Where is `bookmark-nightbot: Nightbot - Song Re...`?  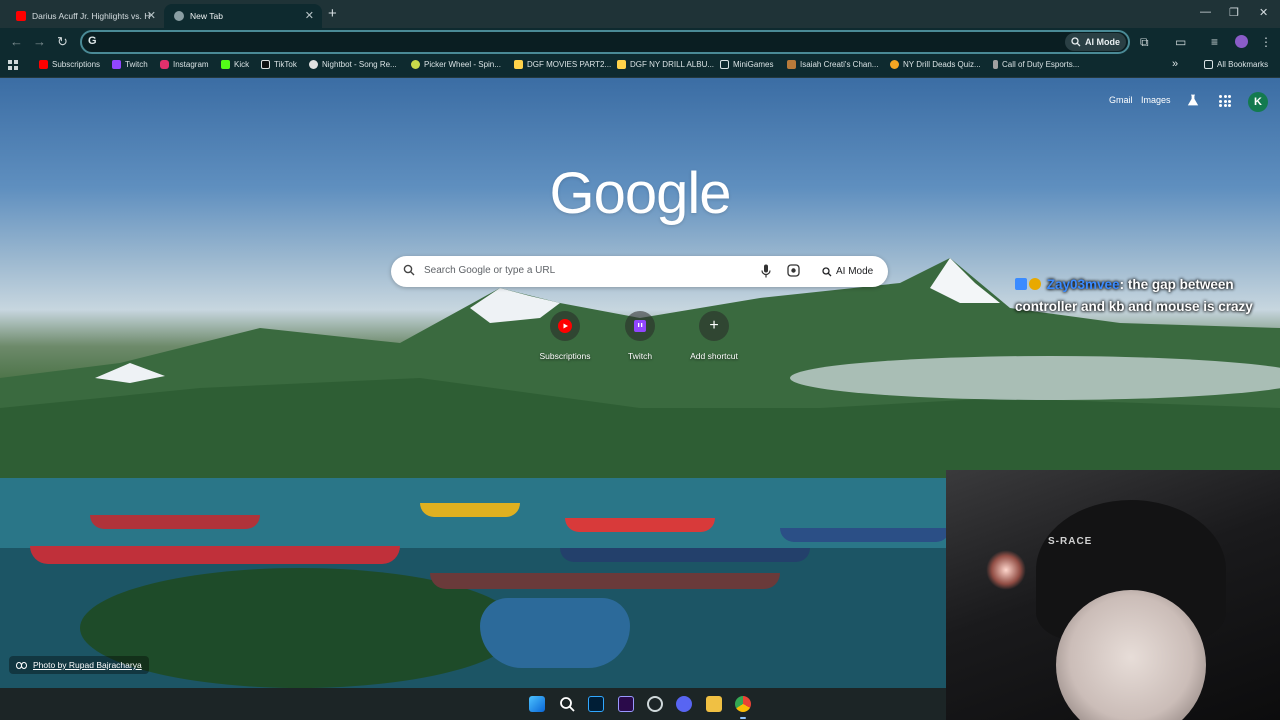 bookmark-nightbot: Nightbot - Song Re... is located at coordinates (353, 64).